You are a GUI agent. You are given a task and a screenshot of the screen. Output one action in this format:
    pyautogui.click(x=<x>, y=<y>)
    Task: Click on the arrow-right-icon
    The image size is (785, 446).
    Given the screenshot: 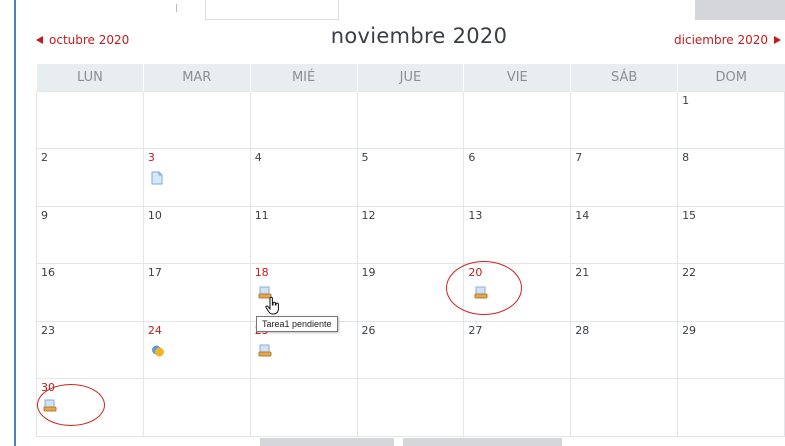 What is the action you would take?
    pyautogui.click(x=777, y=40)
    